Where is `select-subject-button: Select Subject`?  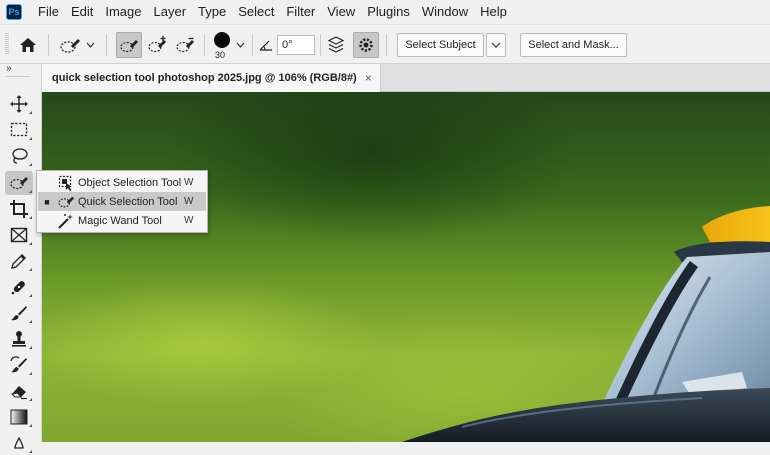 select-subject-button: Select Subject is located at coordinates (440, 45).